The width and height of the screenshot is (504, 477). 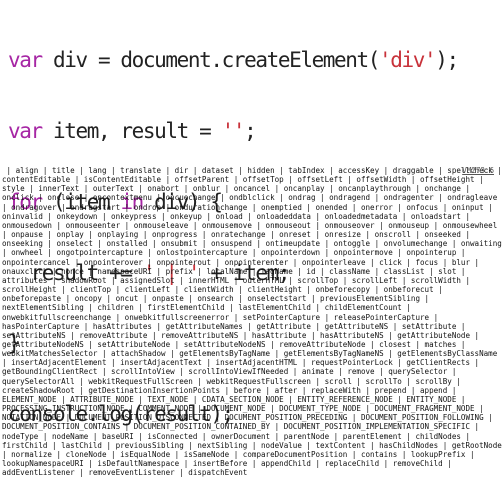 I want to click on code-line-1: var div = document.createElement('div');, so click(x=256, y=60).